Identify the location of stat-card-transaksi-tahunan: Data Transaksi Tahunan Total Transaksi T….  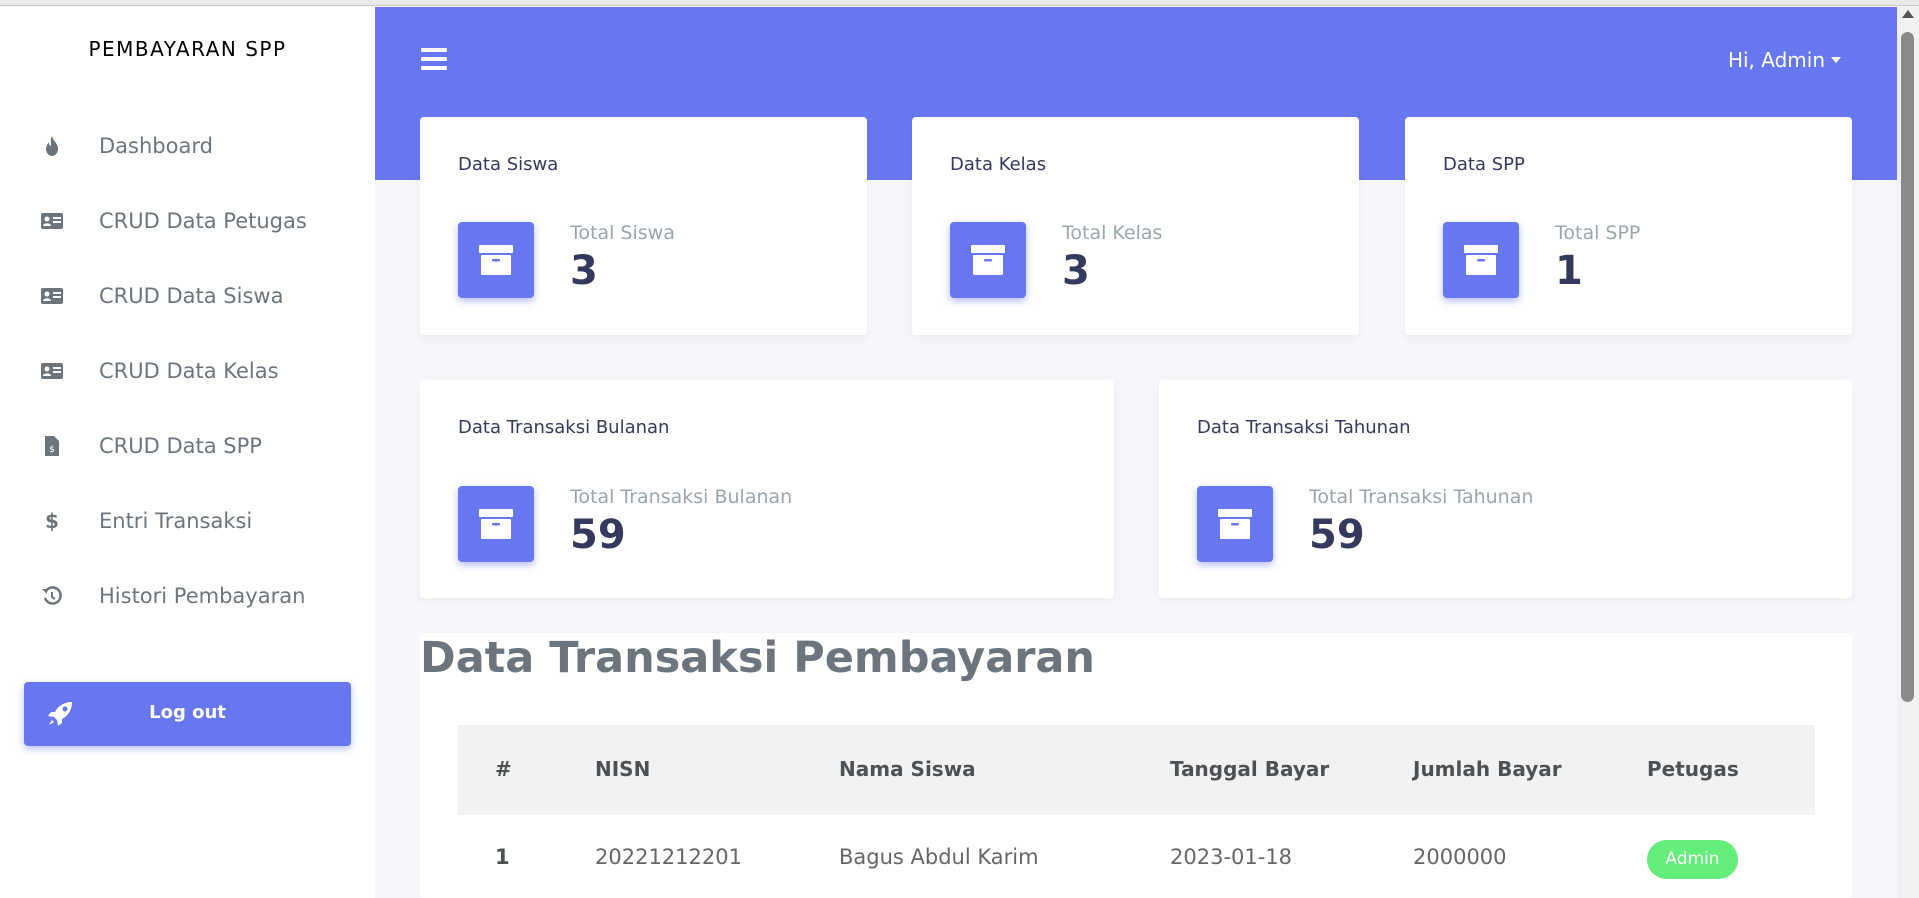
(1505, 489).